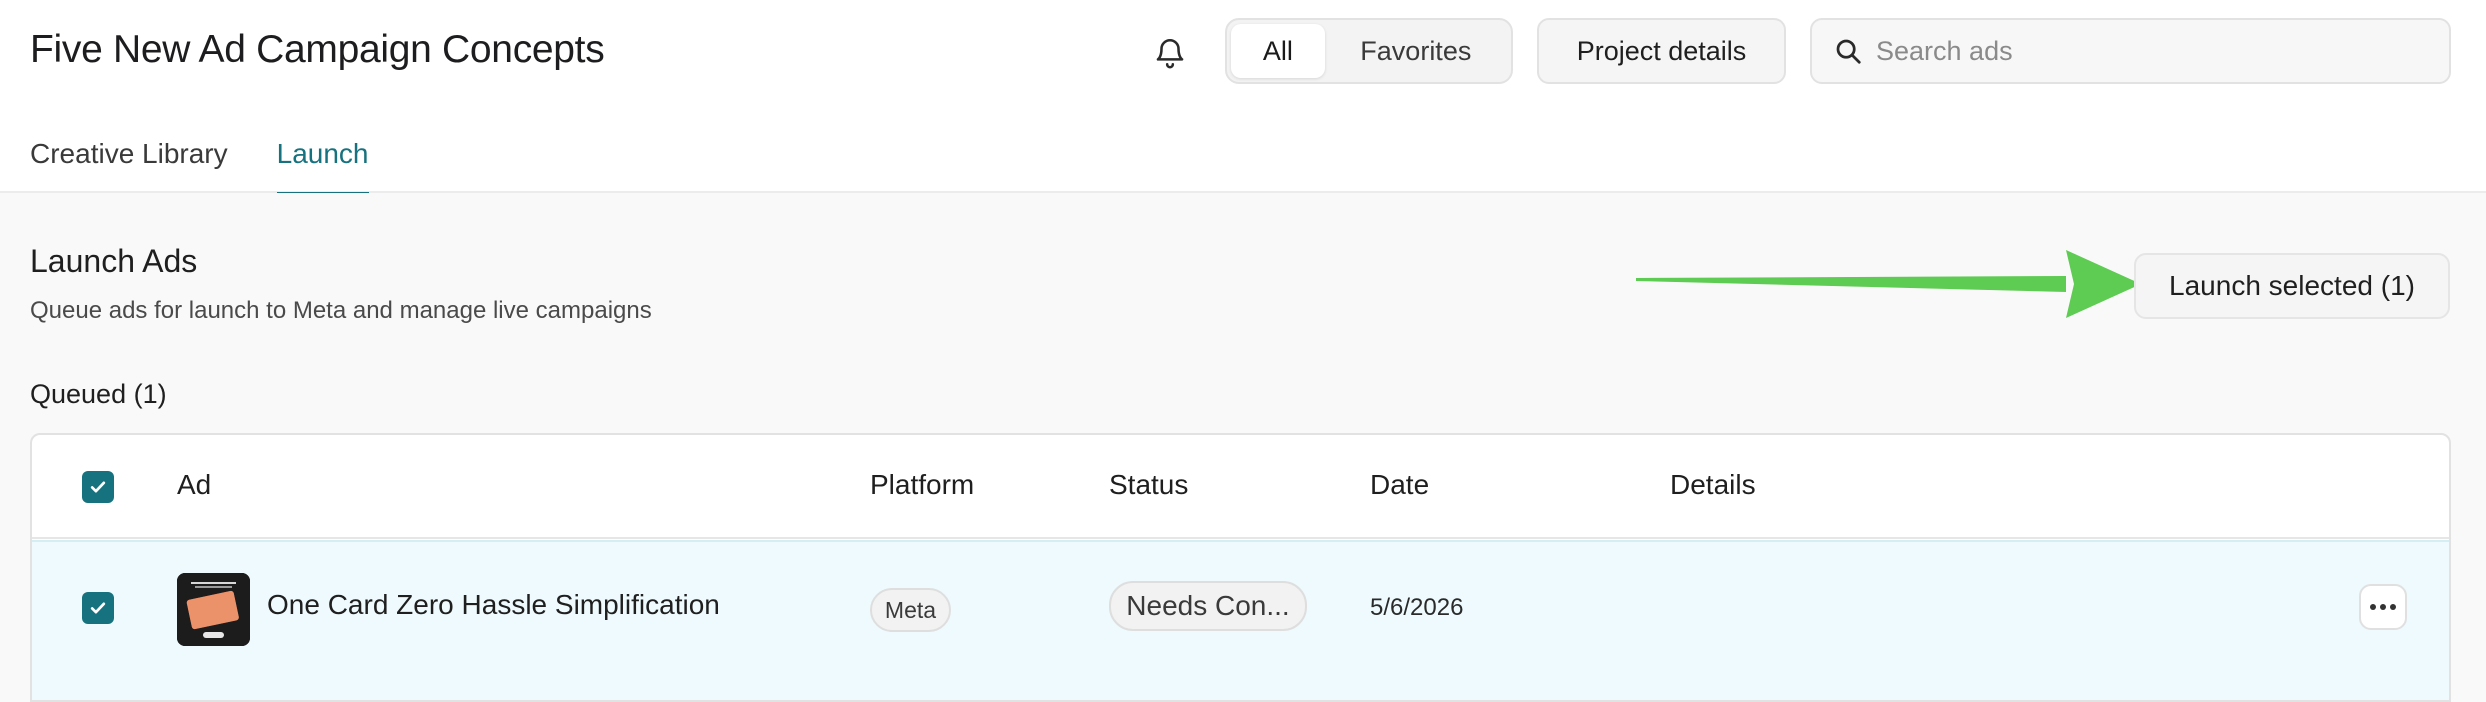  I want to click on row-date: 5/6/2026, so click(1417, 607).